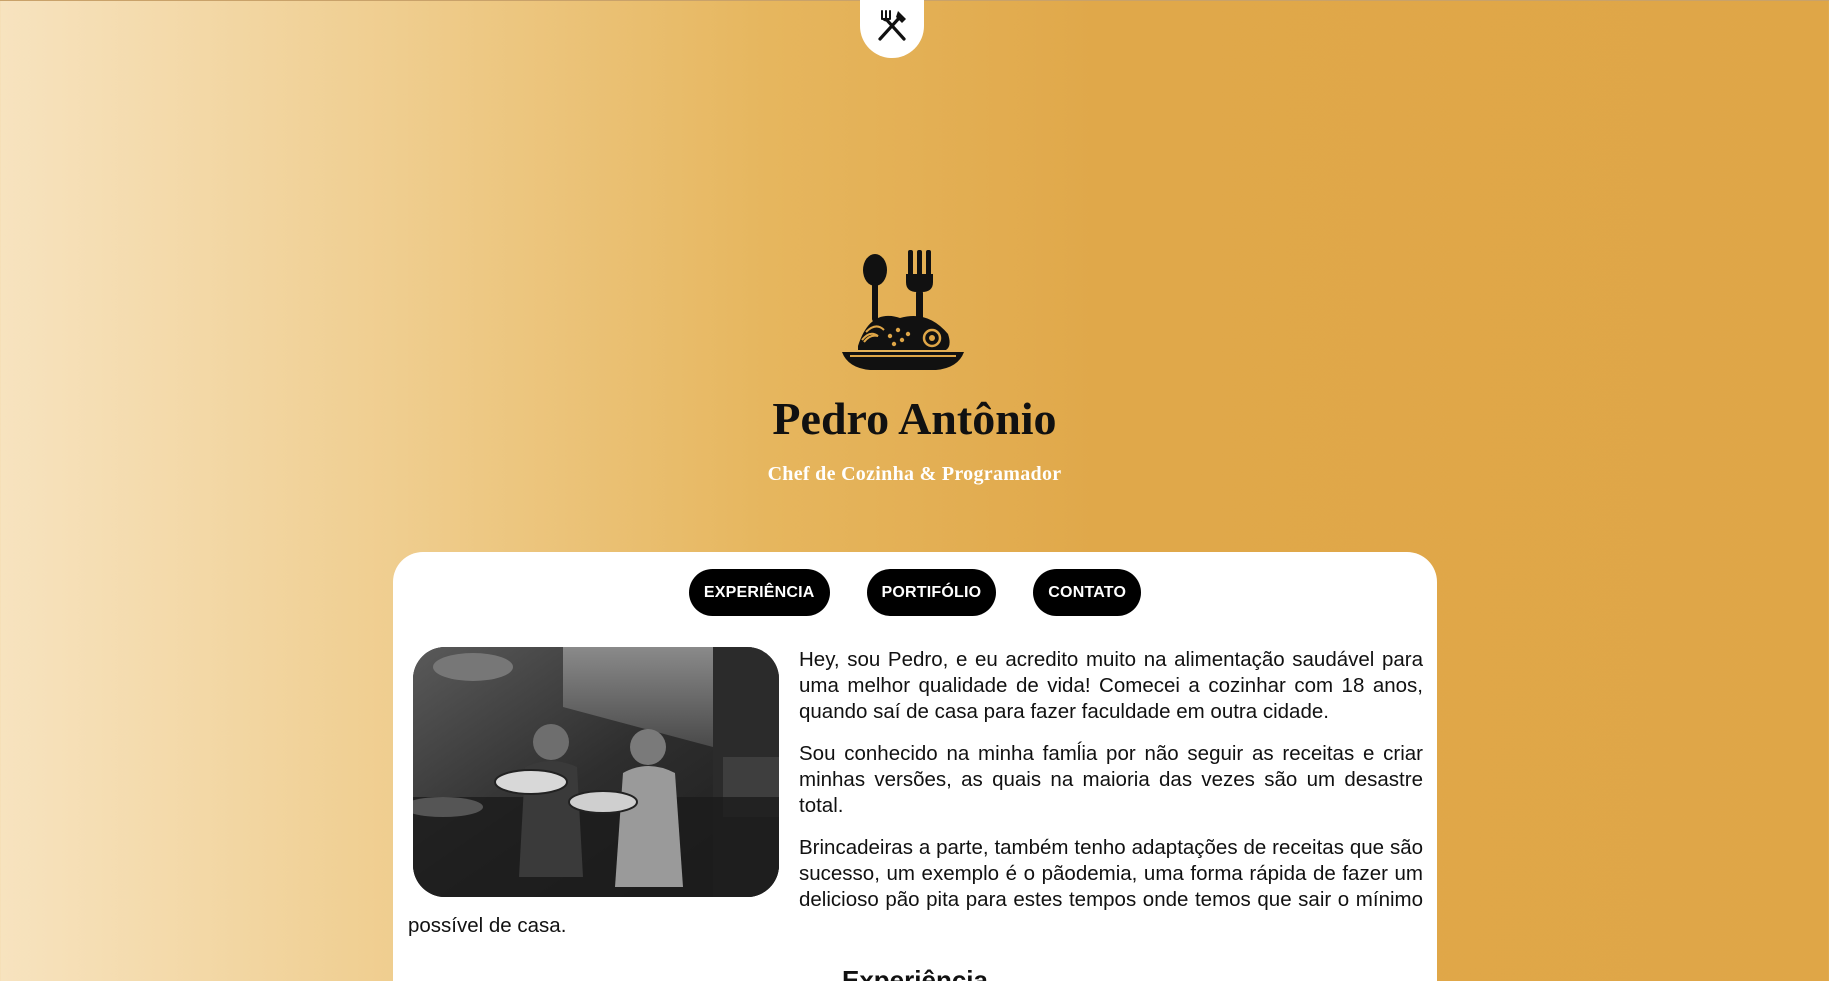 The image size is (1829, 981). What do you see at coordinates (903, 313) in the screenshot?
I see `plate-spoon-fork-icon` at bounding box center [903, 313].